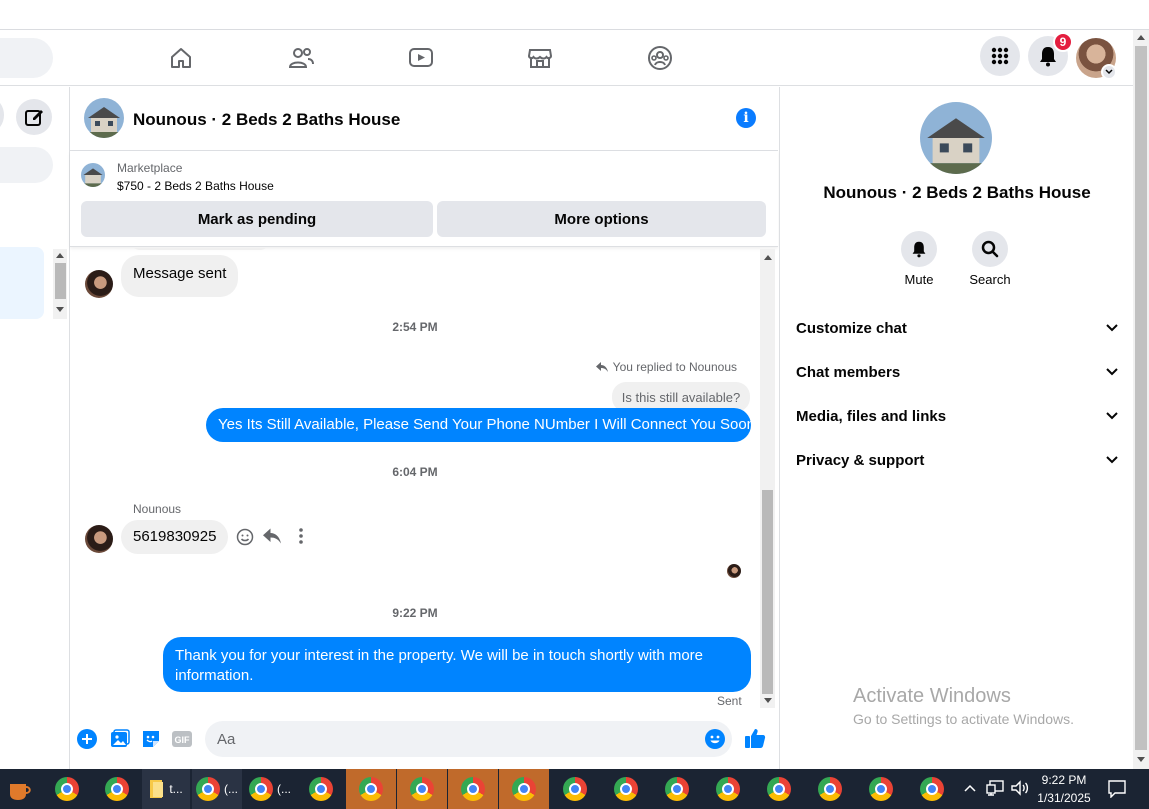 The width and height of the screenshot is (1149, 809). Describe the element at coordinates (746, 118) in the screenshot. I see `info-icon: i` at that location.